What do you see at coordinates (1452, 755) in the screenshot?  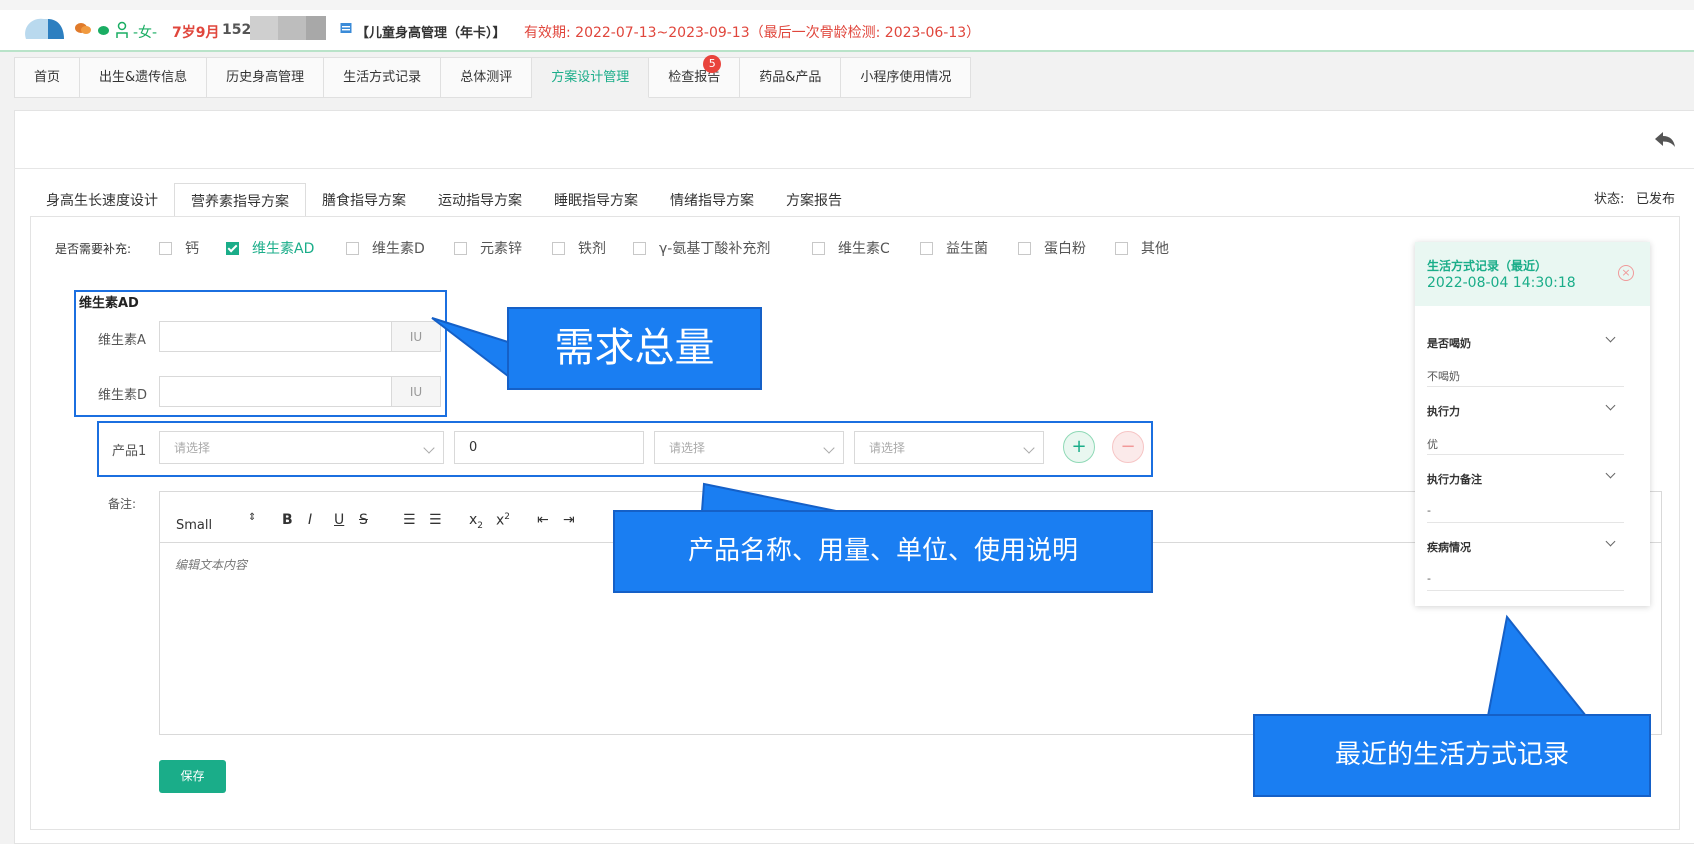 I see `annotation-lifestyle: 最近的生活方式记录` at bounding box center [1452, 755].